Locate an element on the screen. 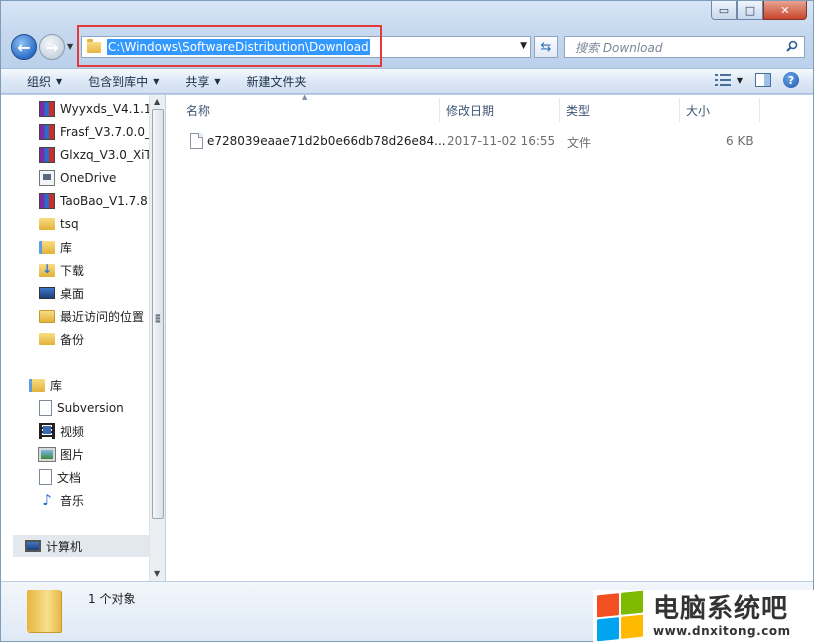 This screenshot has width=814, height=642. caption-buttons: ▭ □ ✕ is located at coordinates (759, 10).